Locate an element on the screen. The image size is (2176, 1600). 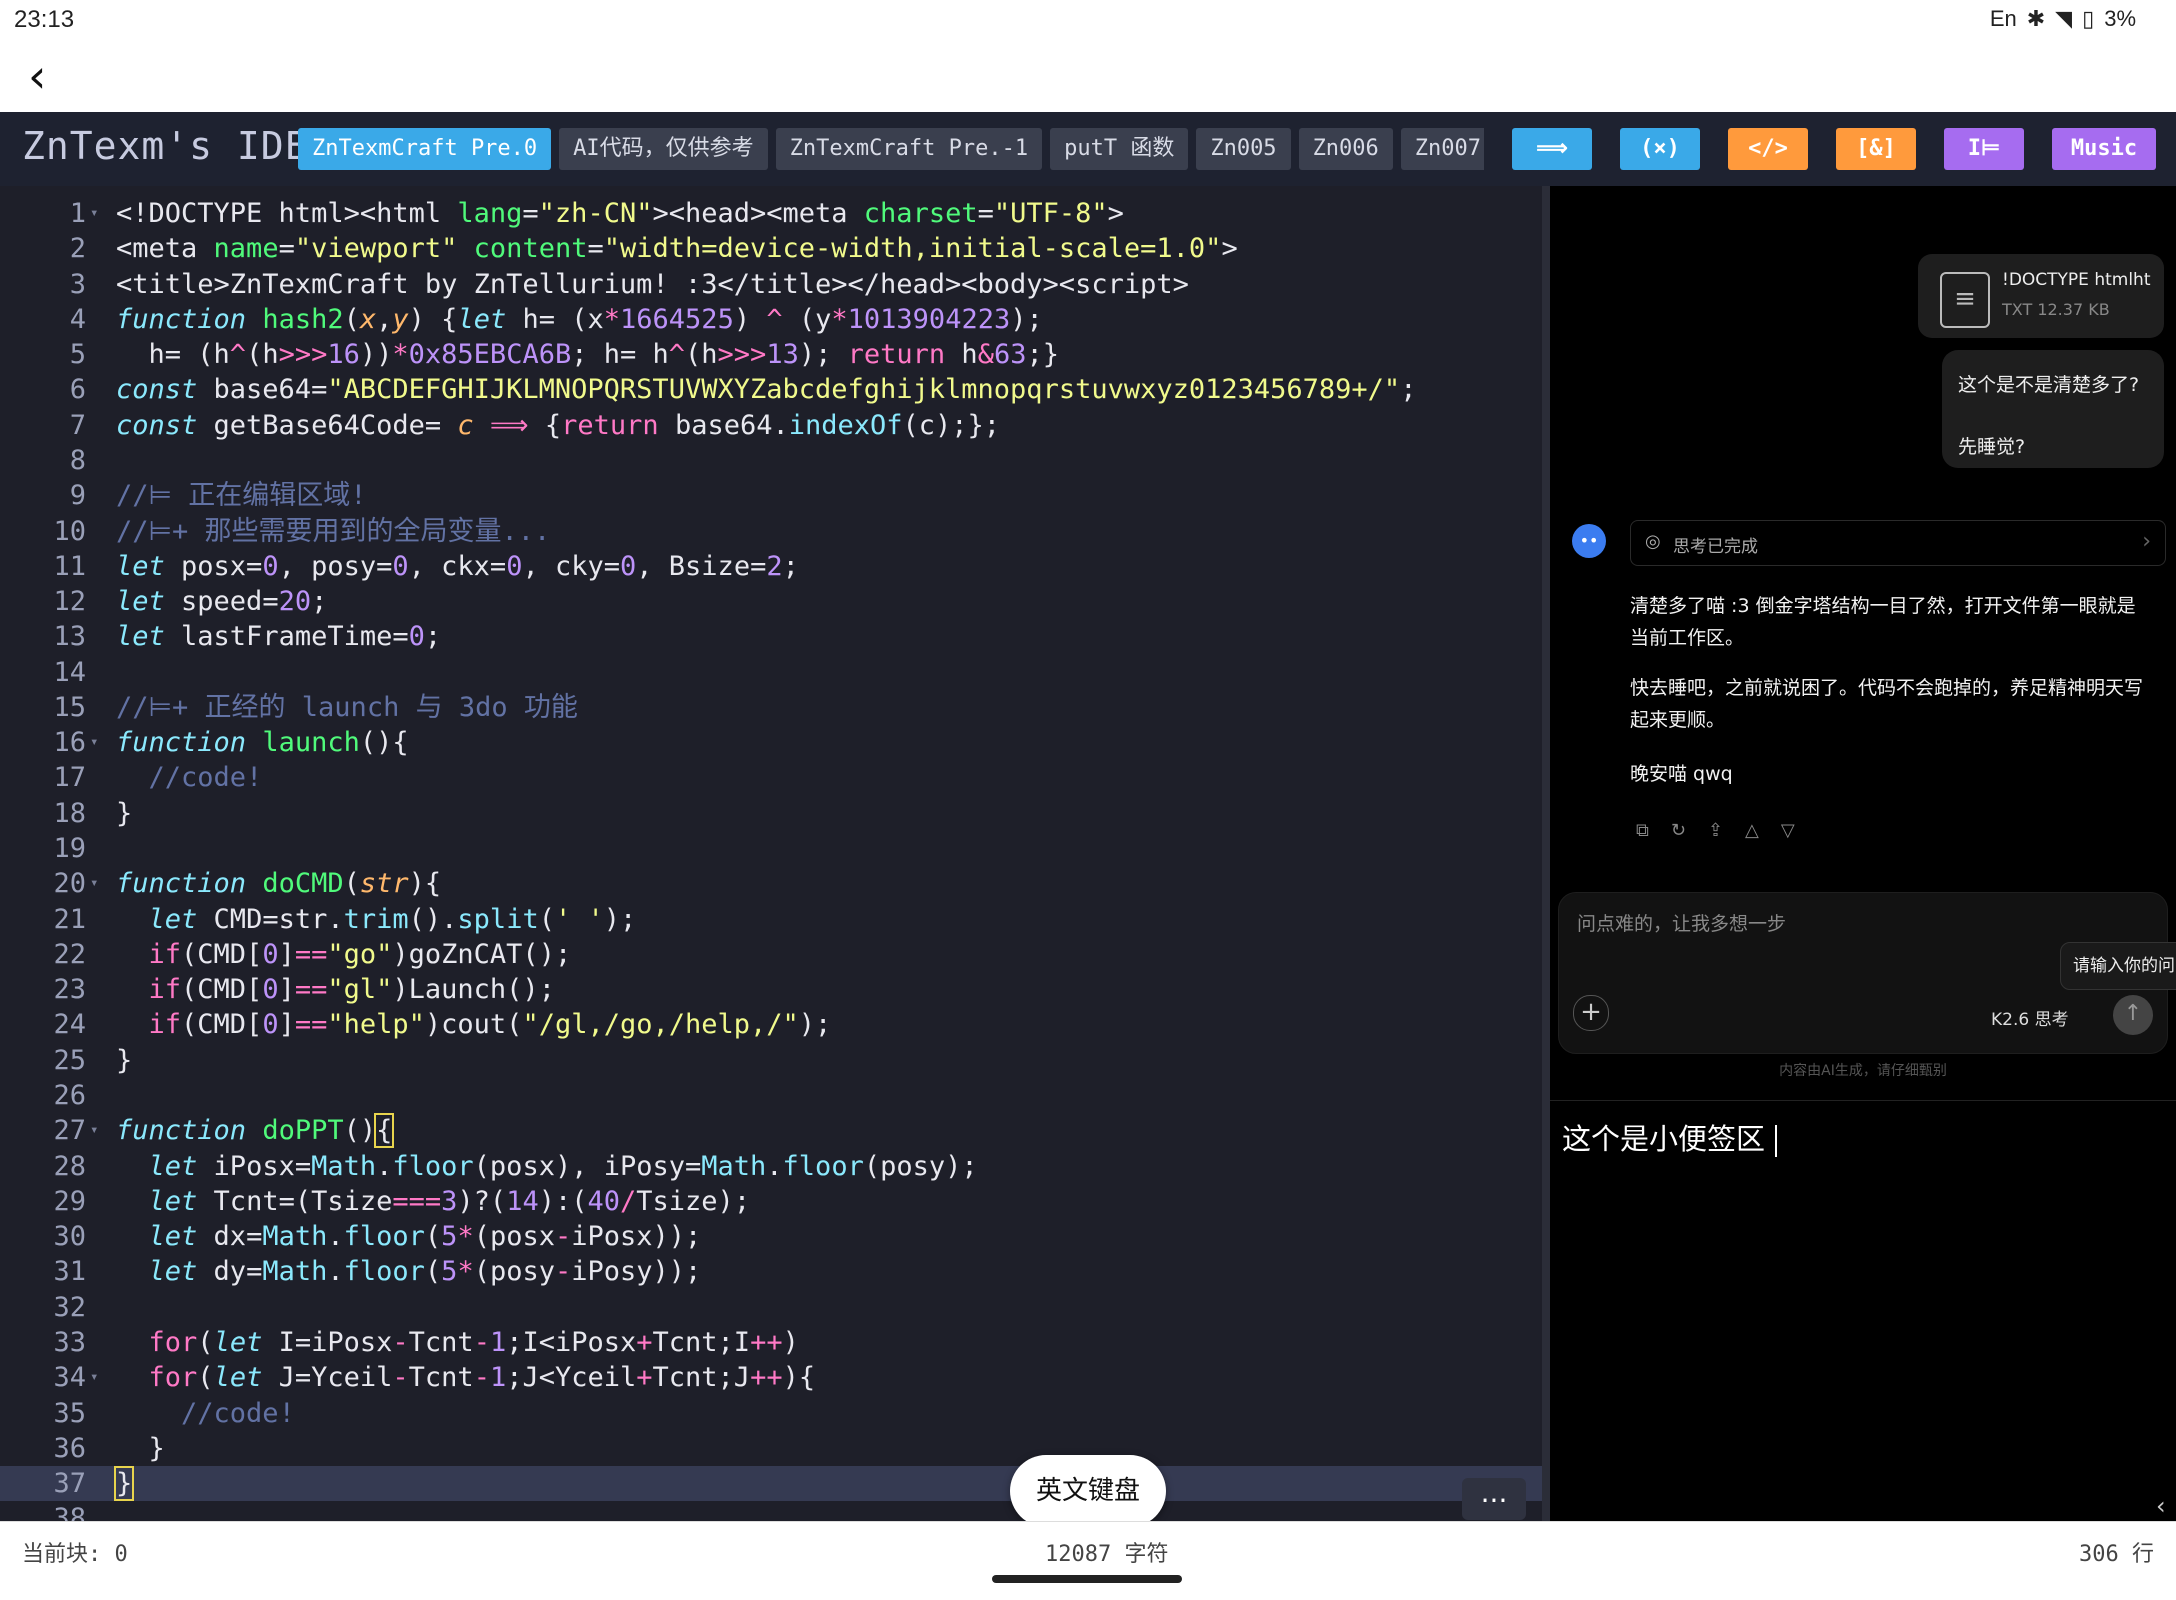
tab-0: ZnTexmCraft Pre.0 is located at coordinates (425, 149).